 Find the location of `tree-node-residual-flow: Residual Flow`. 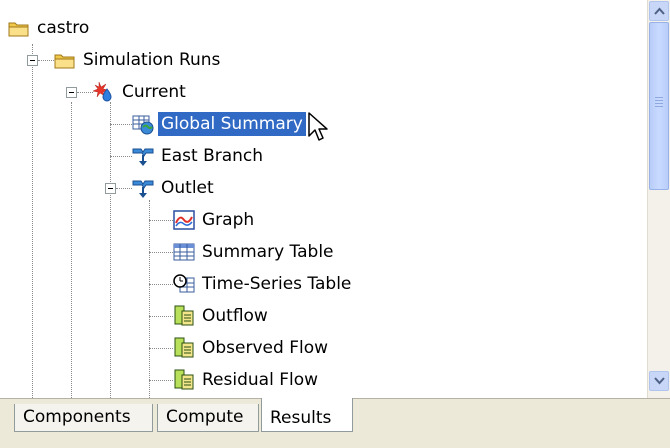

tree-node-residual-flow: Residual Flow is located at coordinates (247, 380).